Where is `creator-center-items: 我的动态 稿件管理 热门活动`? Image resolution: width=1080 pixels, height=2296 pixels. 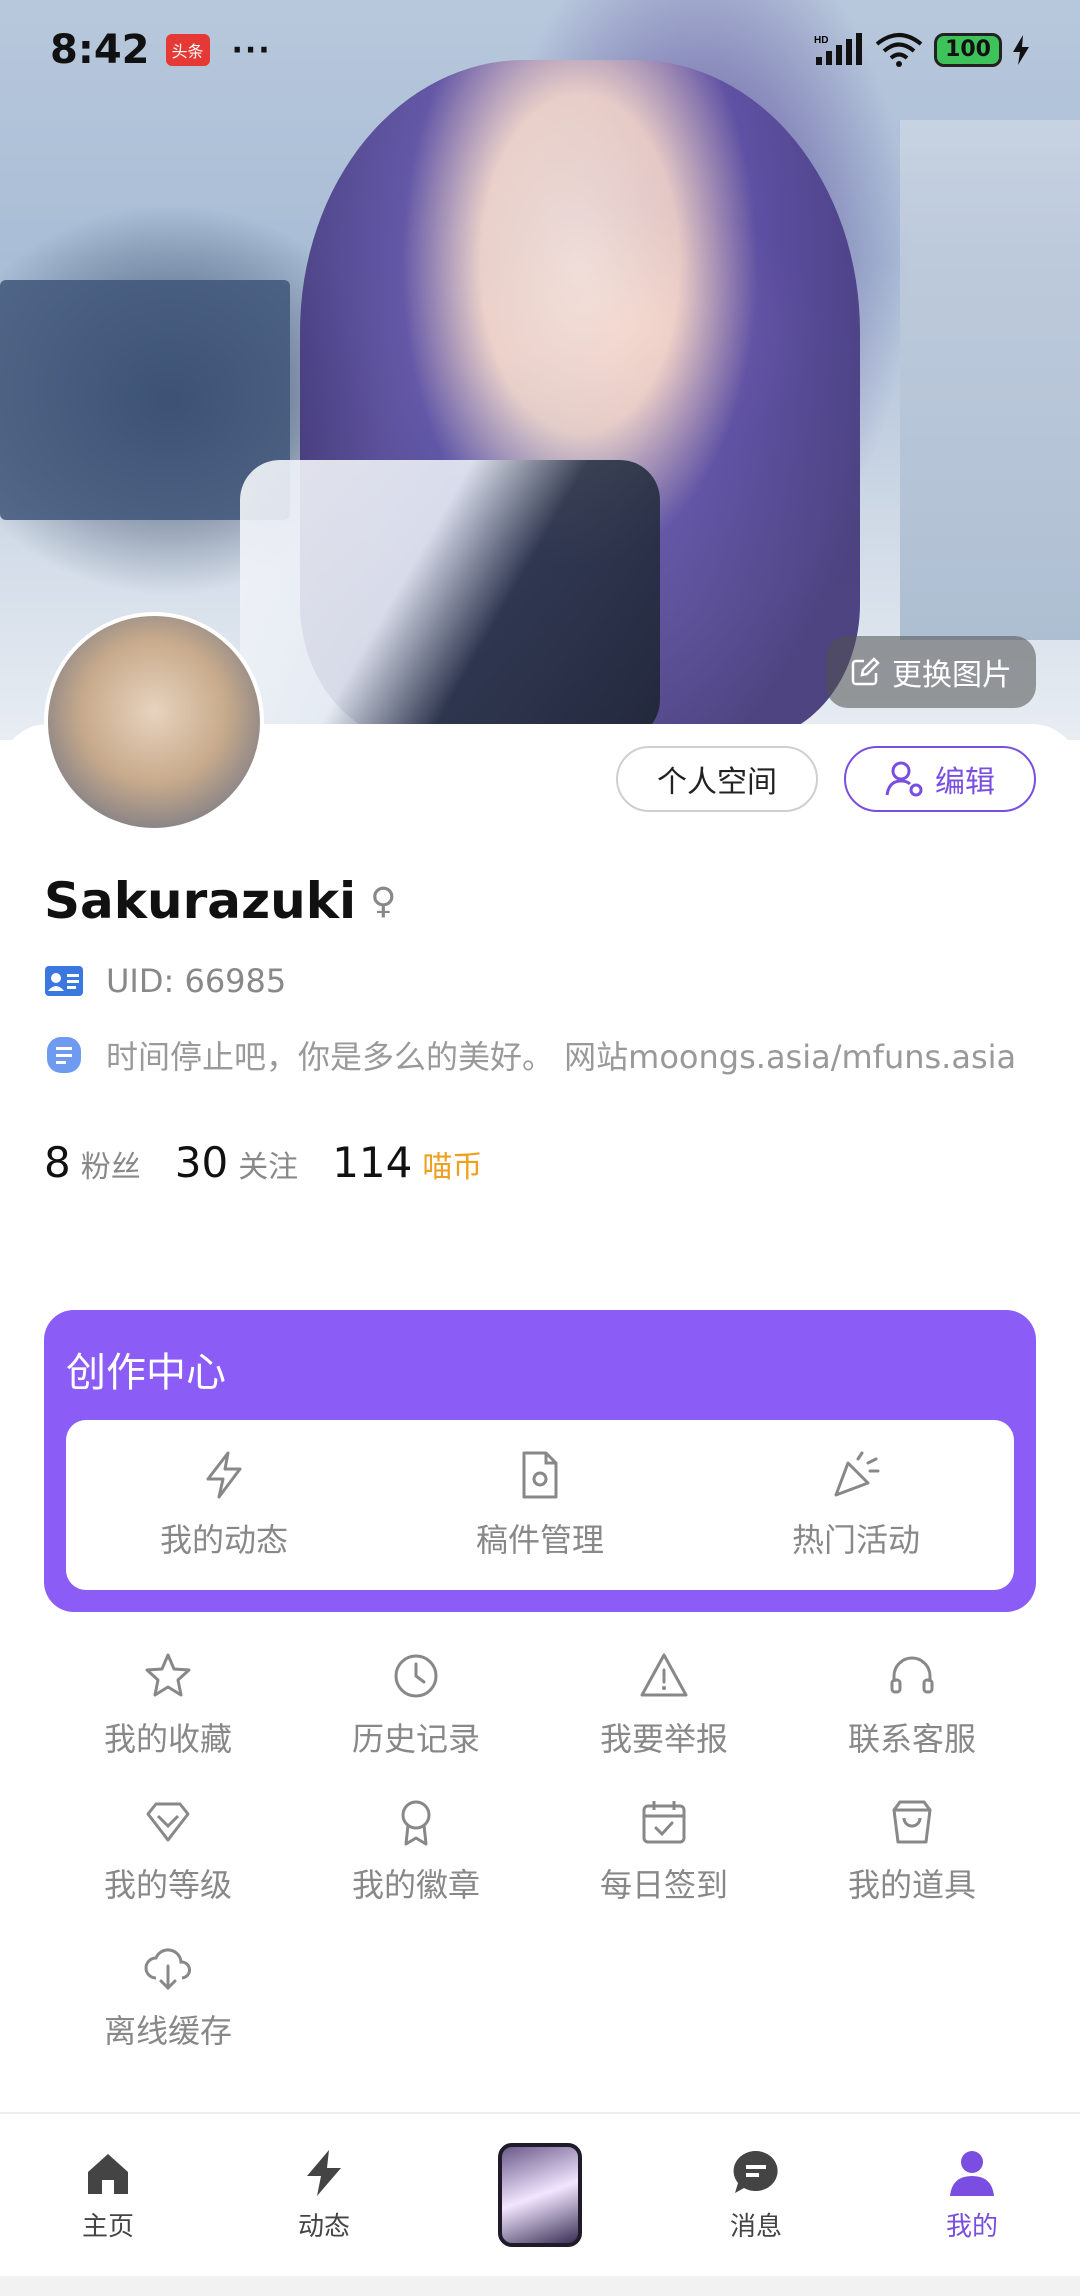 creator-center-items: 我的动态 稿件管理 热门活动 is located at coordinates (540, 1505).